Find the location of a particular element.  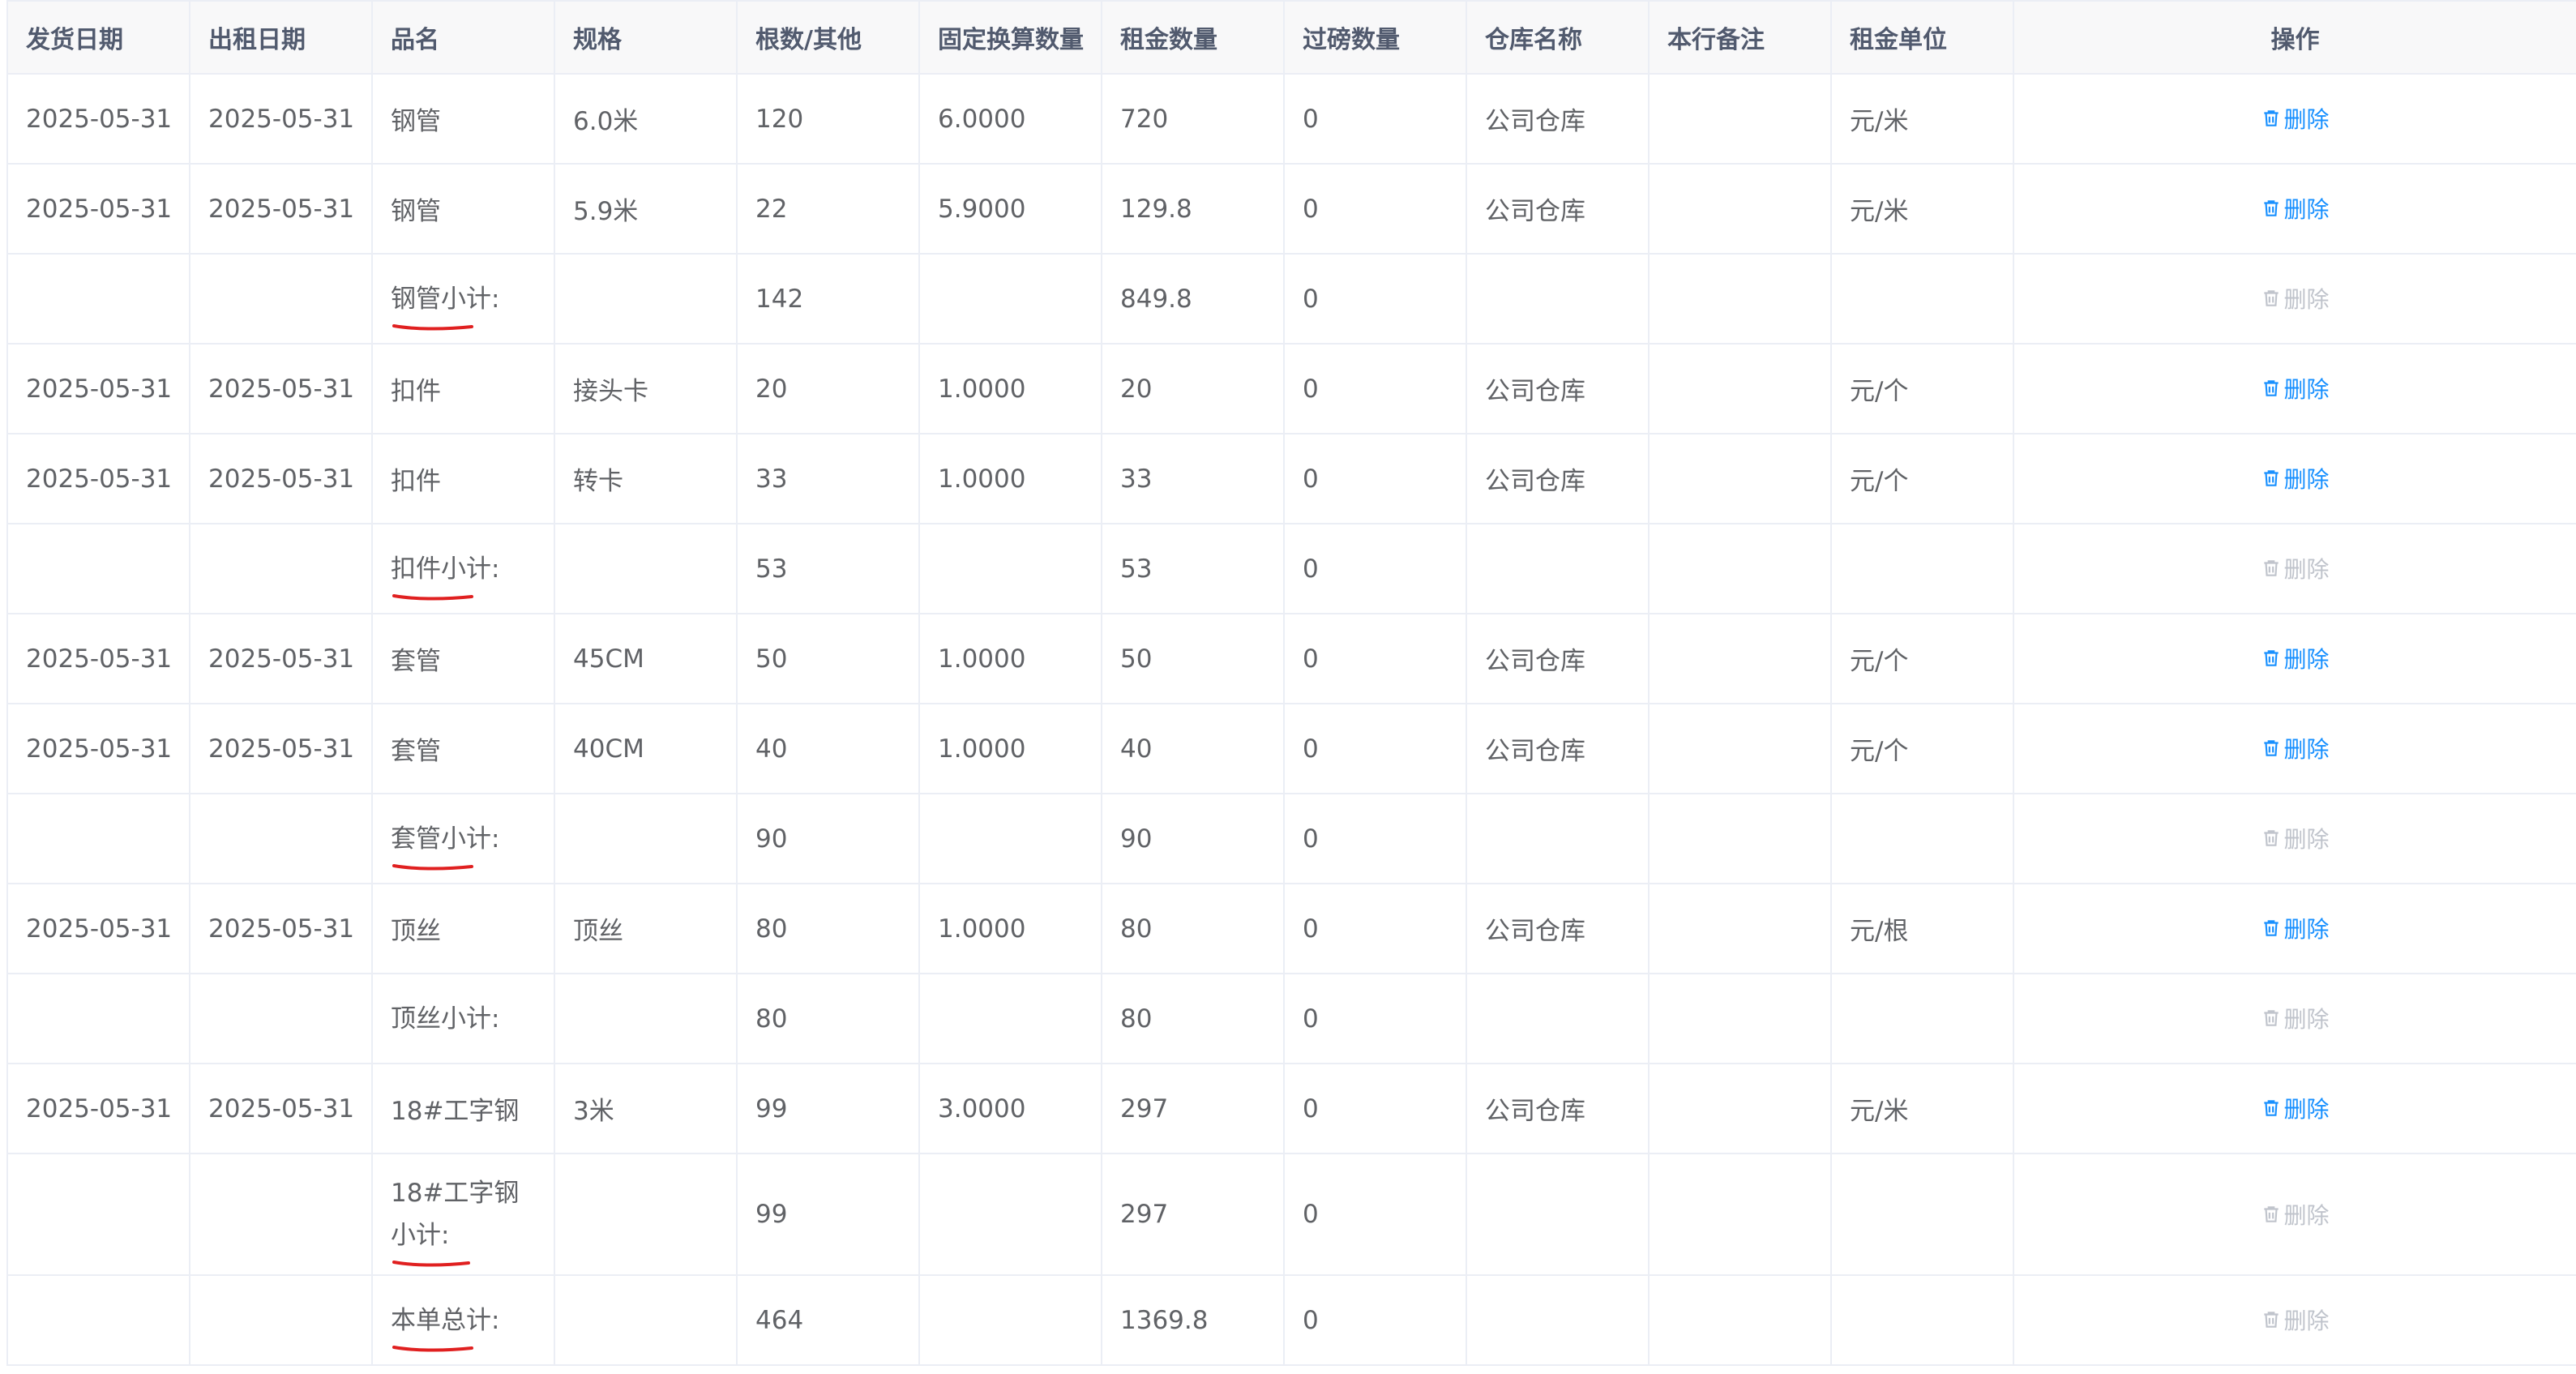

cell-spec: 6.0米 is located at coordinates (646, 119).